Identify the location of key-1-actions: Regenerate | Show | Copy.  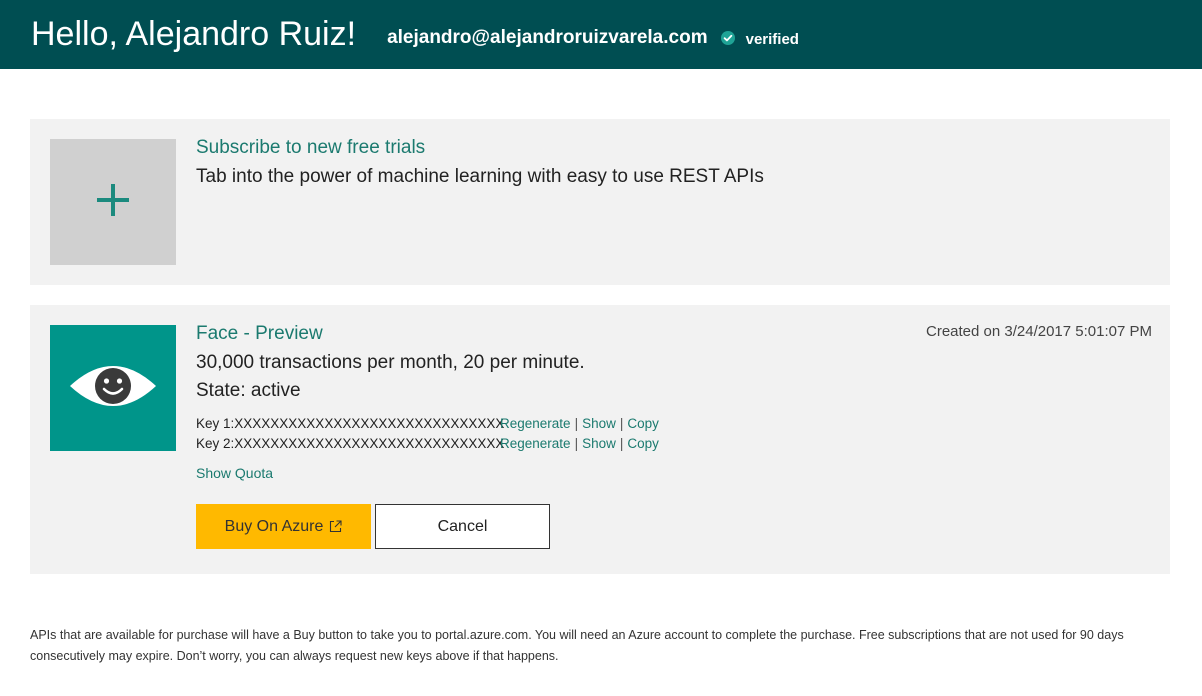
(579, 423).